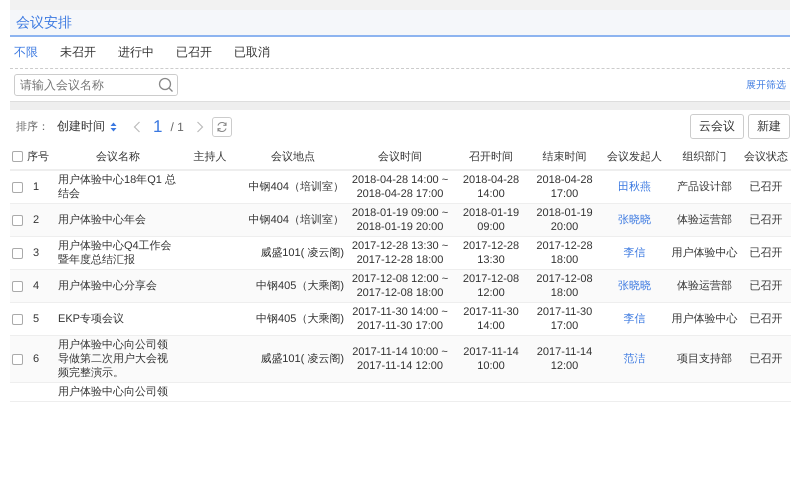  I want to click on table-cell: 2017-12-08 18:00, so click(564, 286).